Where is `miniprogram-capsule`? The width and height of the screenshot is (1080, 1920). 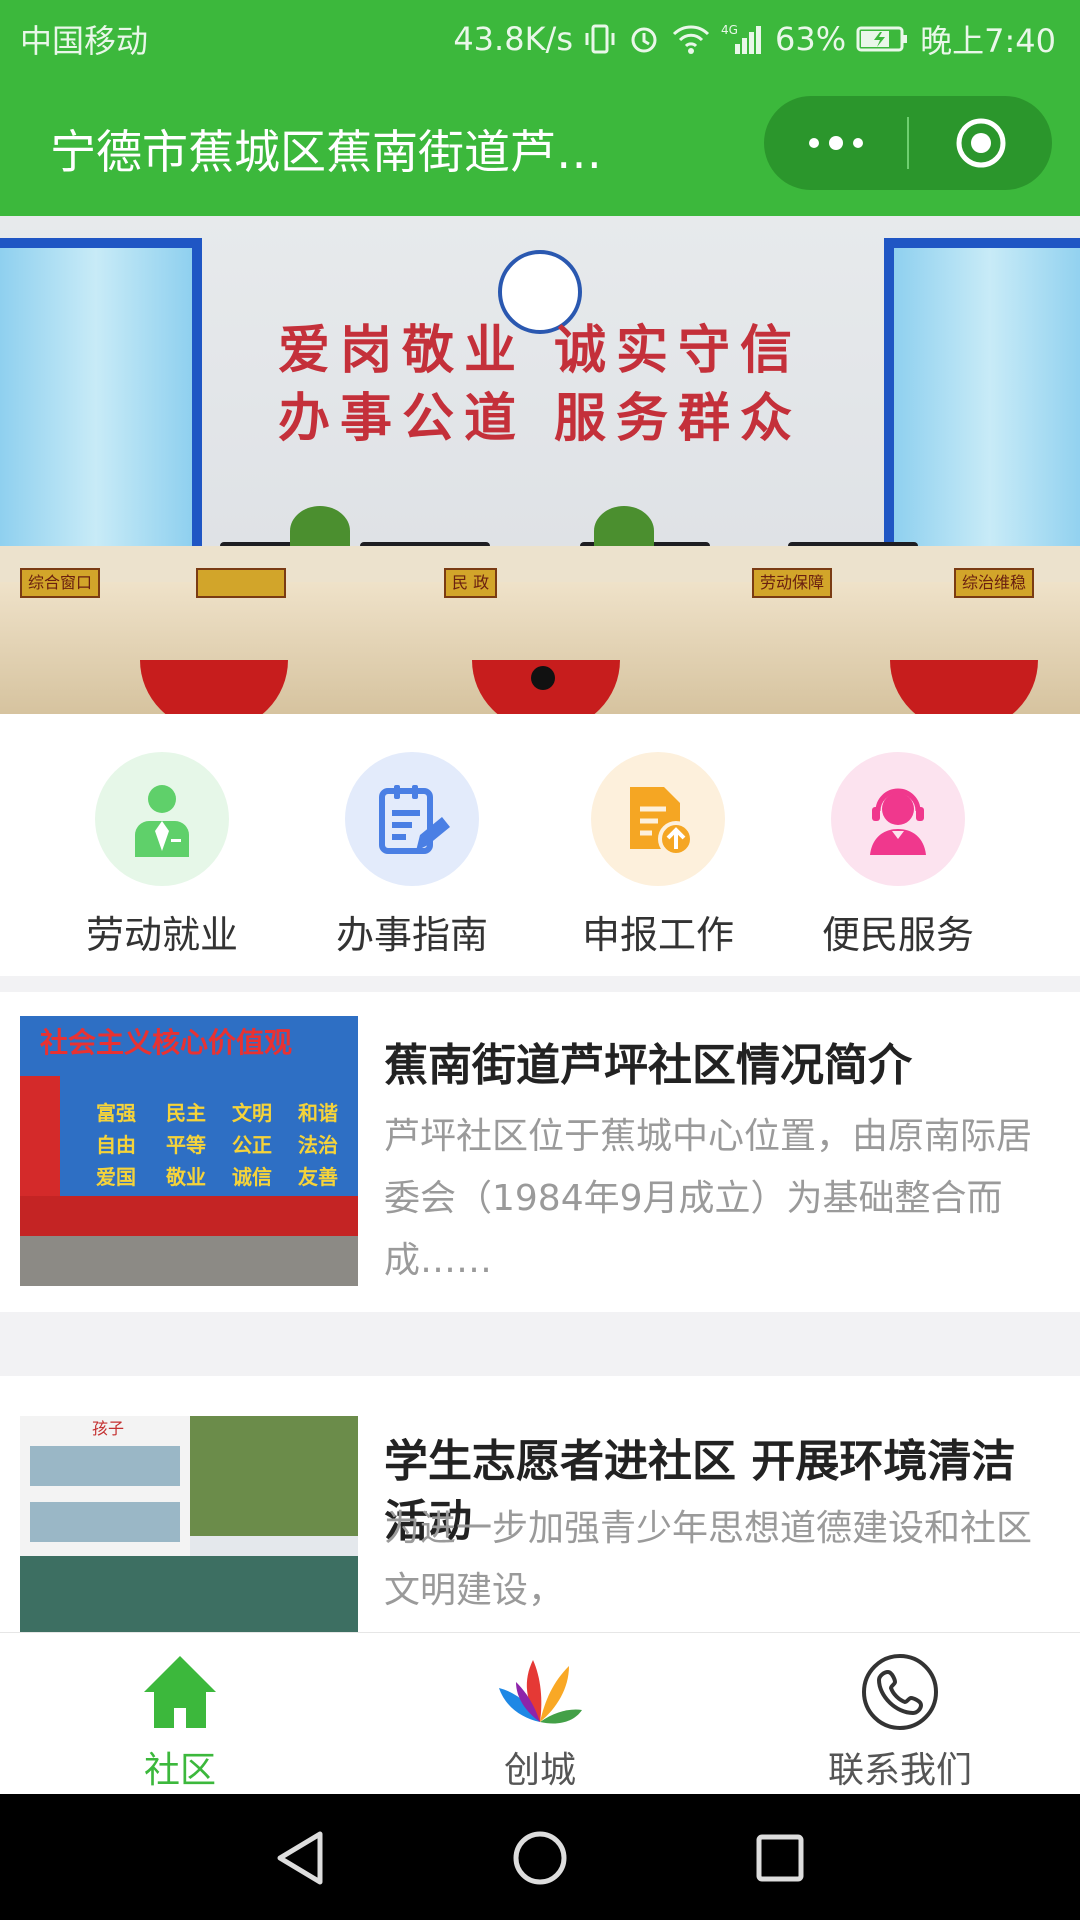 miniprogram-capsule is located at coordinates (908, 143).